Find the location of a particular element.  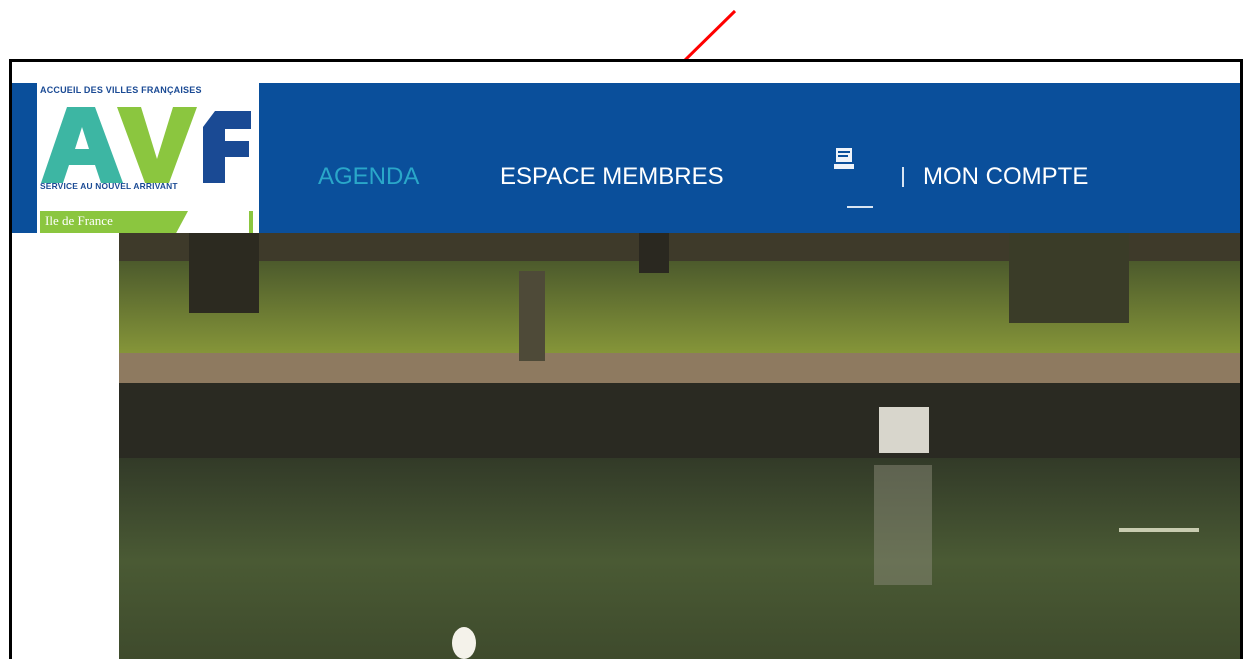

logo-accent-bar is located at coordinates (251, 222).